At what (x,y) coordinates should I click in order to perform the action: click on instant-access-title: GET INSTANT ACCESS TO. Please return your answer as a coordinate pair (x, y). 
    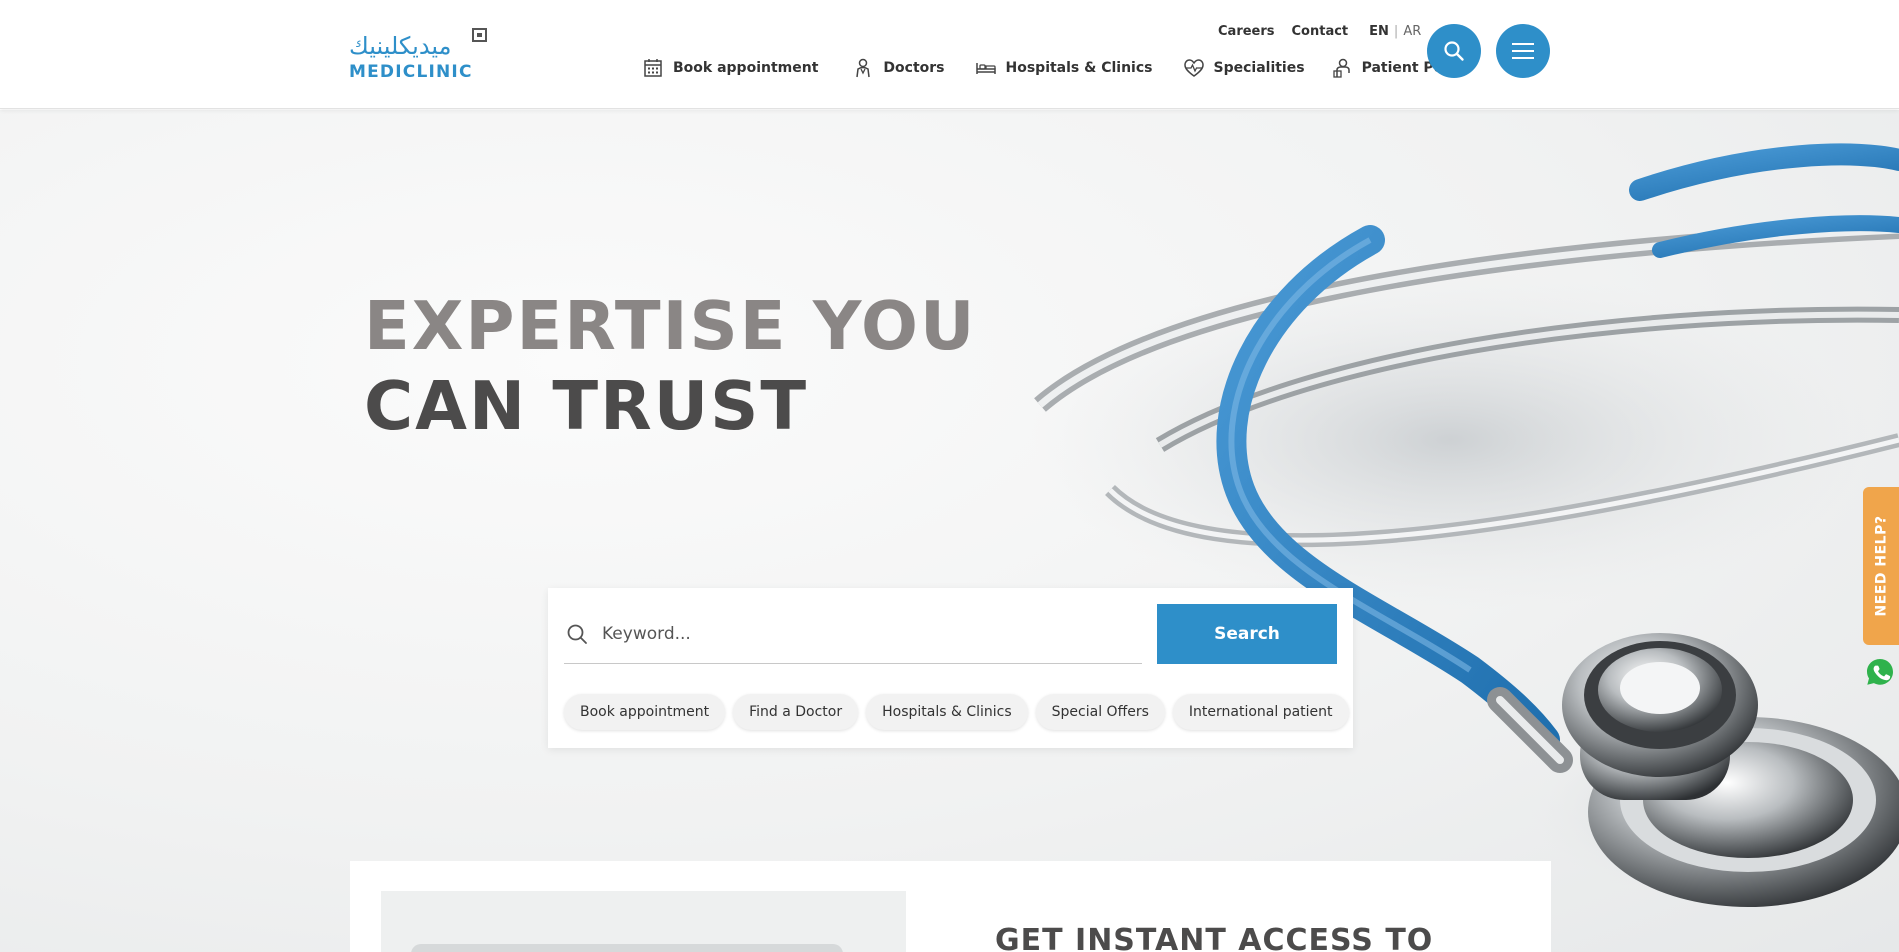
    Looking at the image, I should click on (1214, 937).